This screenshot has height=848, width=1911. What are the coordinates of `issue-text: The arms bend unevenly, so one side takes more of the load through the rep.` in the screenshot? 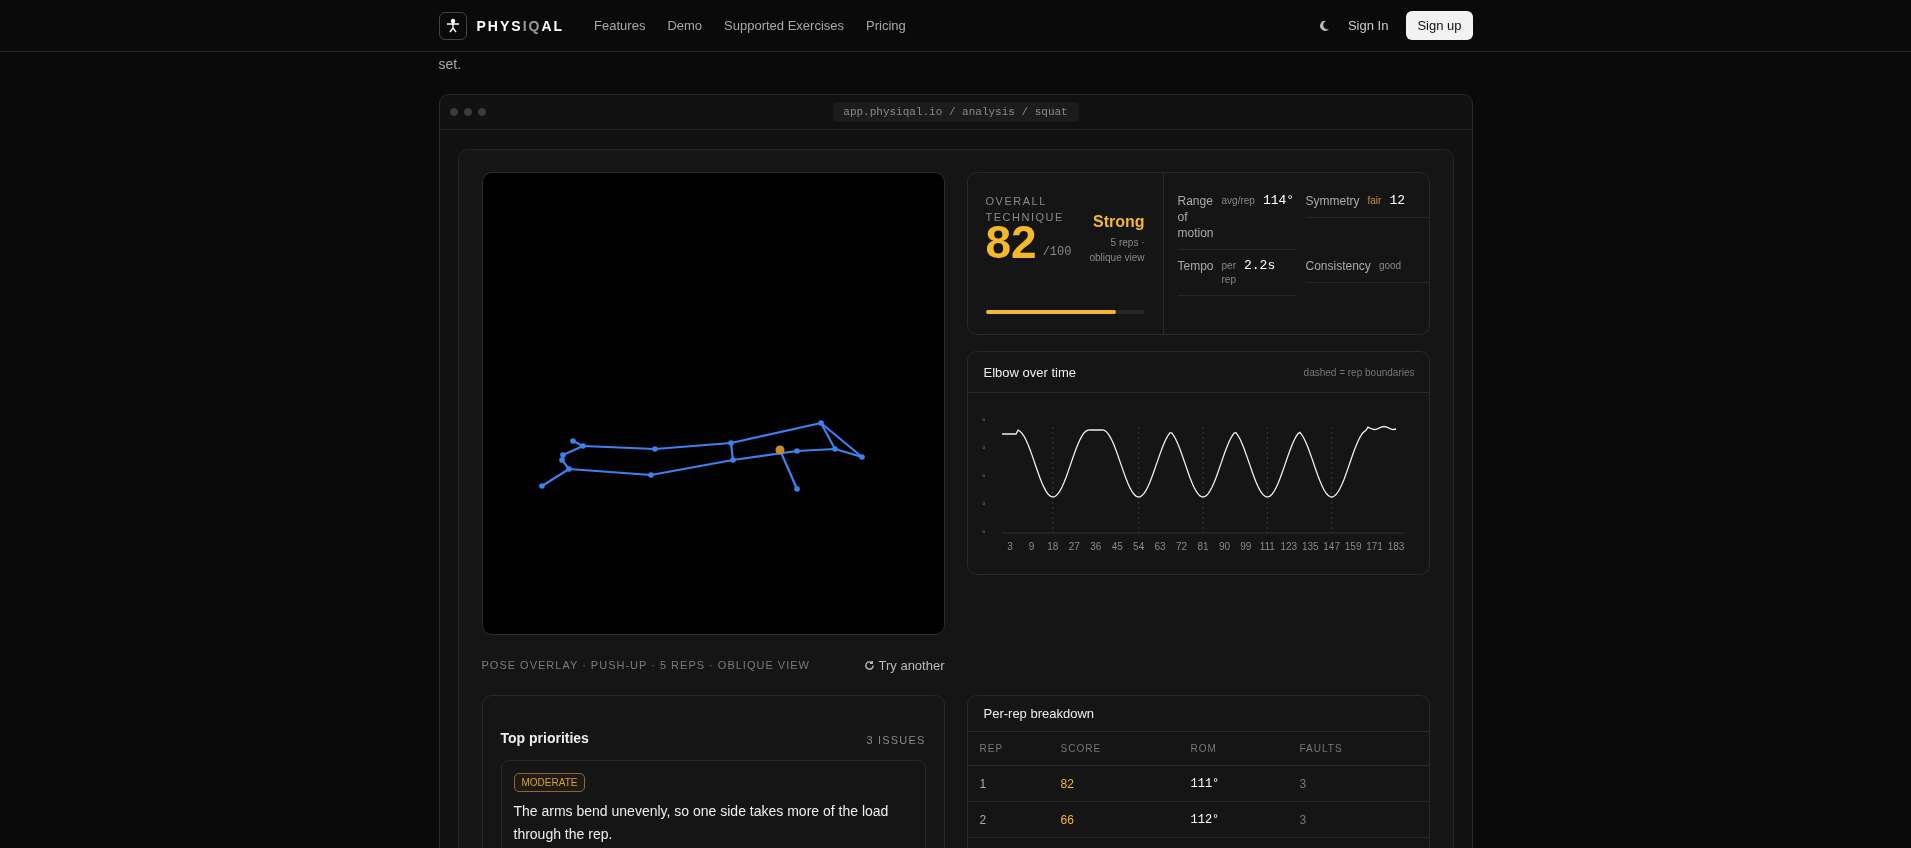 It's located at (701, 823).